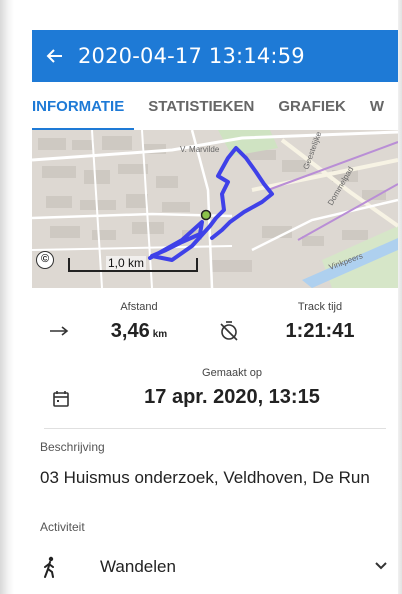  I want to click on frame-shadow-left, so click(7, 297).